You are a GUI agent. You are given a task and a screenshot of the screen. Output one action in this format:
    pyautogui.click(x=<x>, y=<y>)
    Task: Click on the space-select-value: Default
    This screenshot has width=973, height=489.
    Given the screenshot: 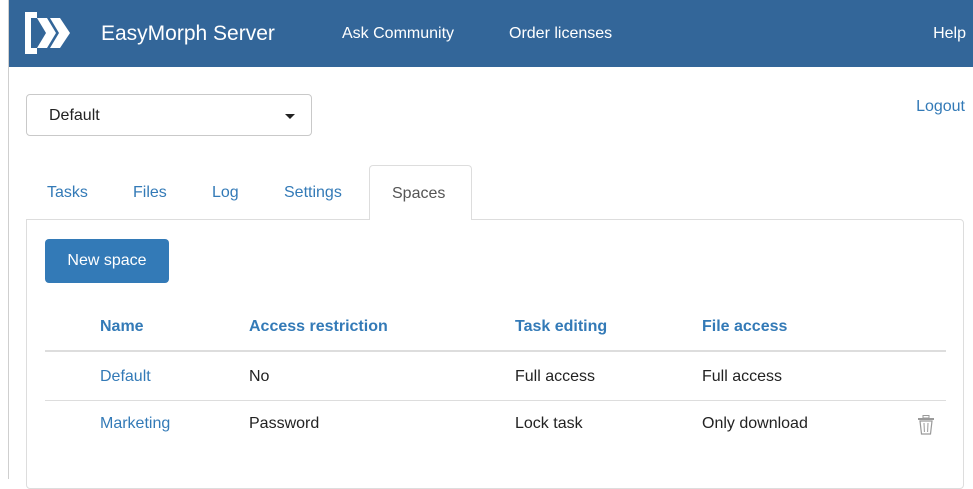 What is the action you would take?
    pyautogui.click(x=74, y=116)
    